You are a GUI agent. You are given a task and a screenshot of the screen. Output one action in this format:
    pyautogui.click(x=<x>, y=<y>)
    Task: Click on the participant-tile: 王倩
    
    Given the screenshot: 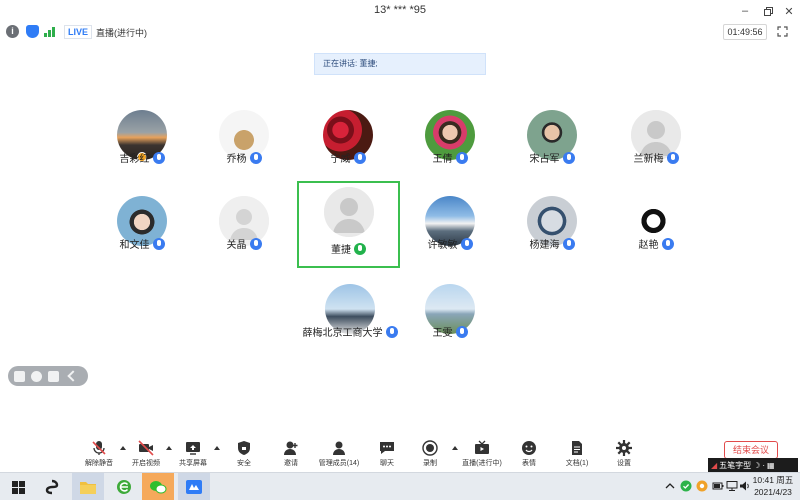 What is the action you would take?
    pyautogui.click(x=450, y=136)
    